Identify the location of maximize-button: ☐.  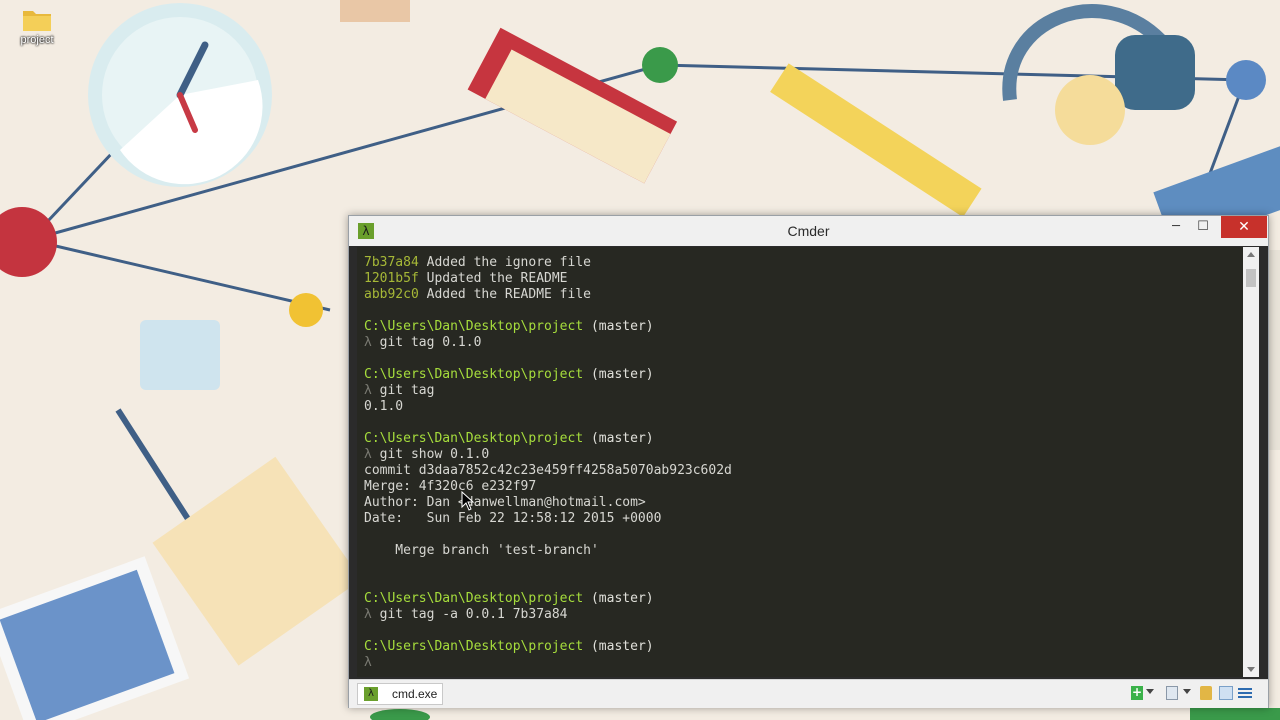
(1203, 227).